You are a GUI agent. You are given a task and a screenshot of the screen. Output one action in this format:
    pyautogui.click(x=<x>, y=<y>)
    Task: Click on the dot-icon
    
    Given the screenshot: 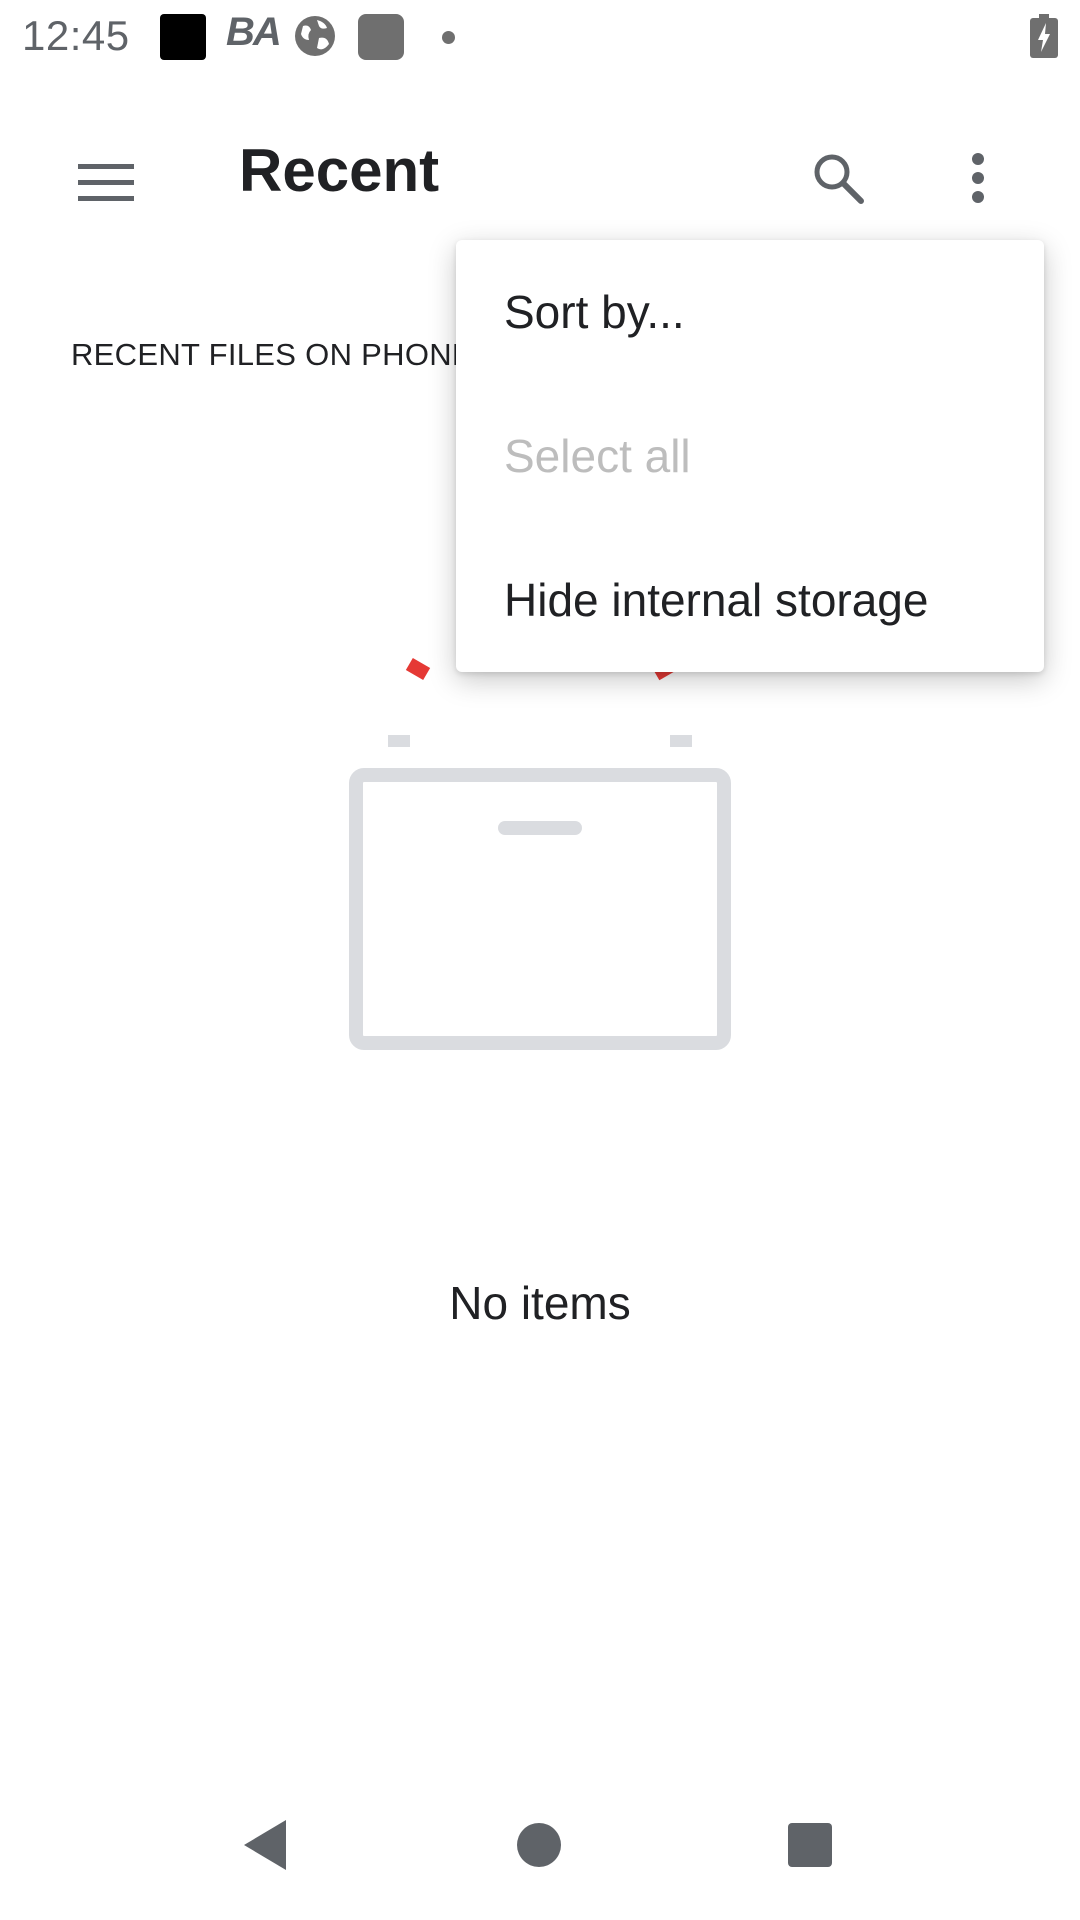 What is the action you would take?
    pyautogui.click(x=448, y=37)
    